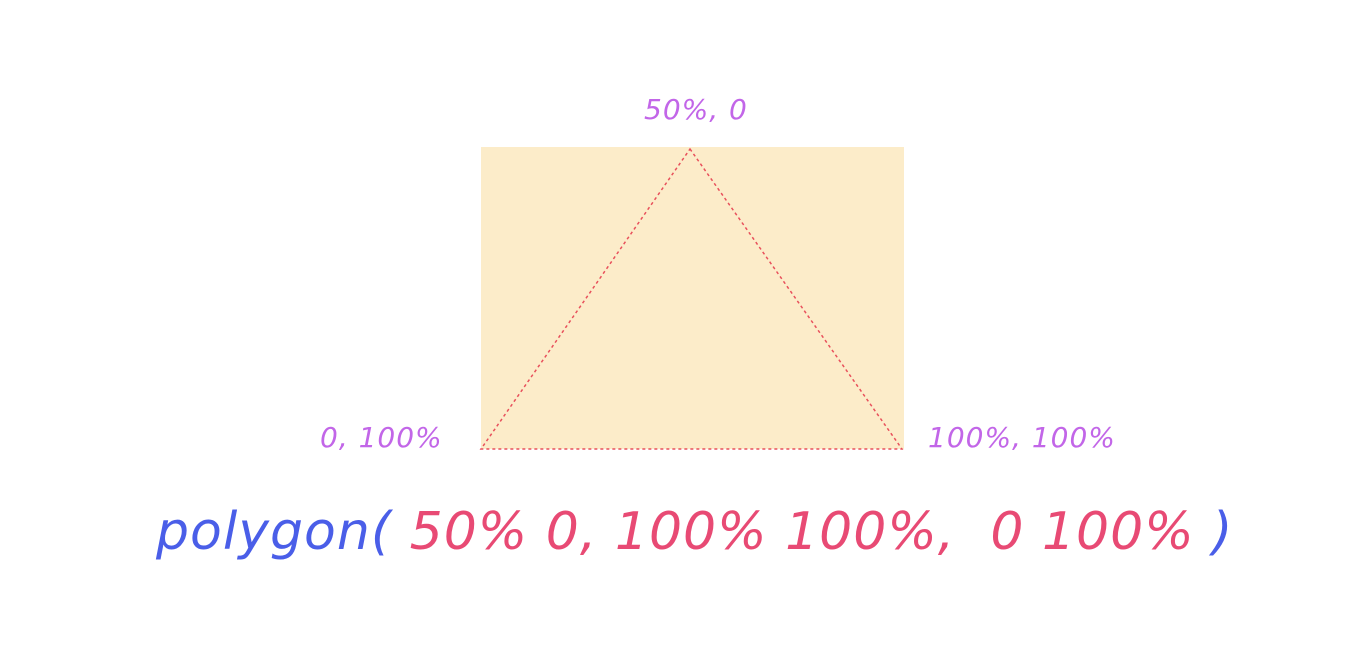  I want to click on vertex-label-top: 50%, 0, so click(696, 109).